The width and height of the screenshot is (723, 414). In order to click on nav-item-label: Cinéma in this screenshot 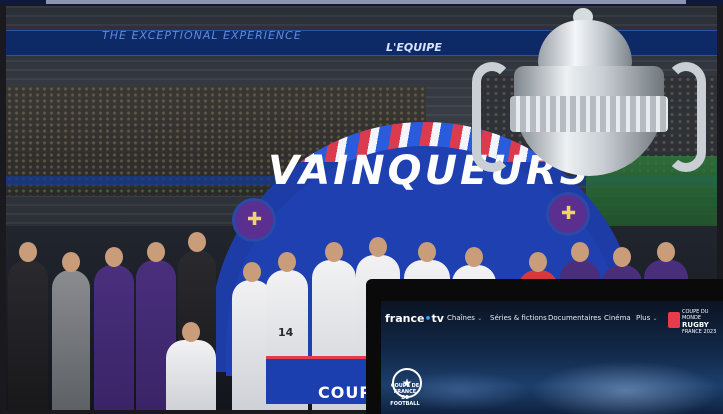, I will do `click(617, 318)`.